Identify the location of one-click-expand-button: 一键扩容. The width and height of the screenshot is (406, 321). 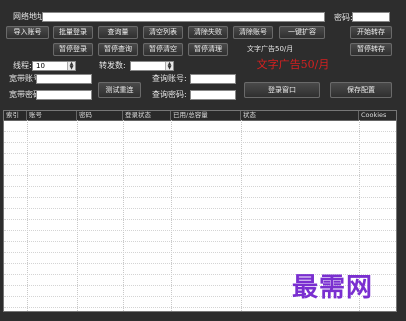
(302, 32).